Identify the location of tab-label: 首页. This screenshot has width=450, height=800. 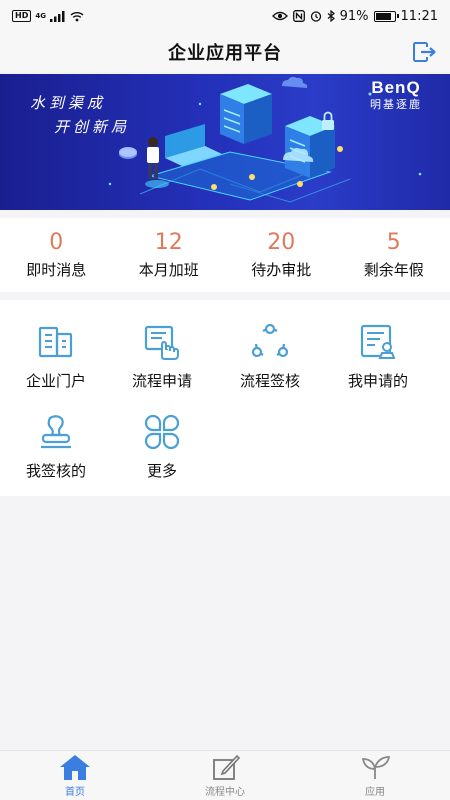
(75, 792).